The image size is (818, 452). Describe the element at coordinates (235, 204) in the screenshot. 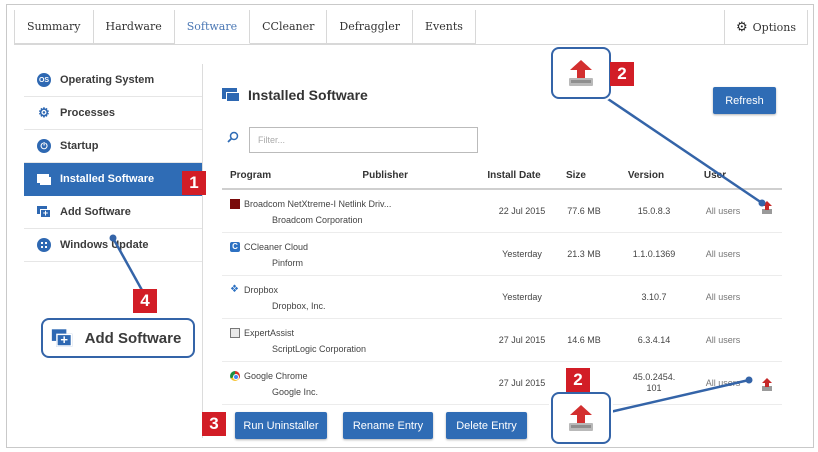

I see `broadcom-icon` at that location.